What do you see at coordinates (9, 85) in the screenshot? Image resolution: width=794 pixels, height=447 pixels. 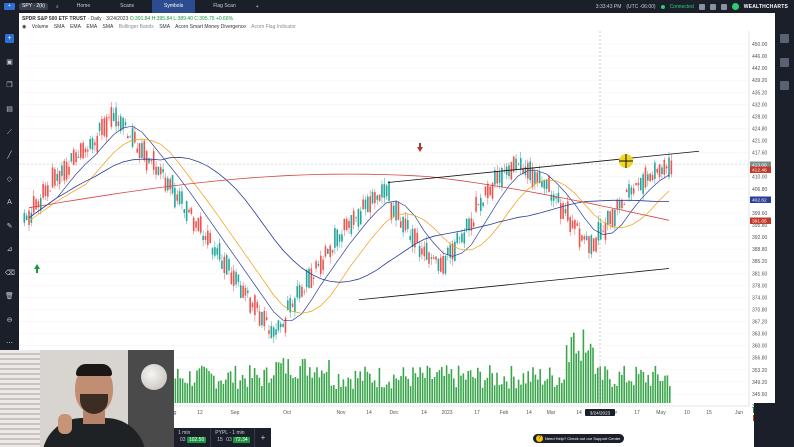 I see `copy-tool-icon: ❐` at bounding box center [9, 85].